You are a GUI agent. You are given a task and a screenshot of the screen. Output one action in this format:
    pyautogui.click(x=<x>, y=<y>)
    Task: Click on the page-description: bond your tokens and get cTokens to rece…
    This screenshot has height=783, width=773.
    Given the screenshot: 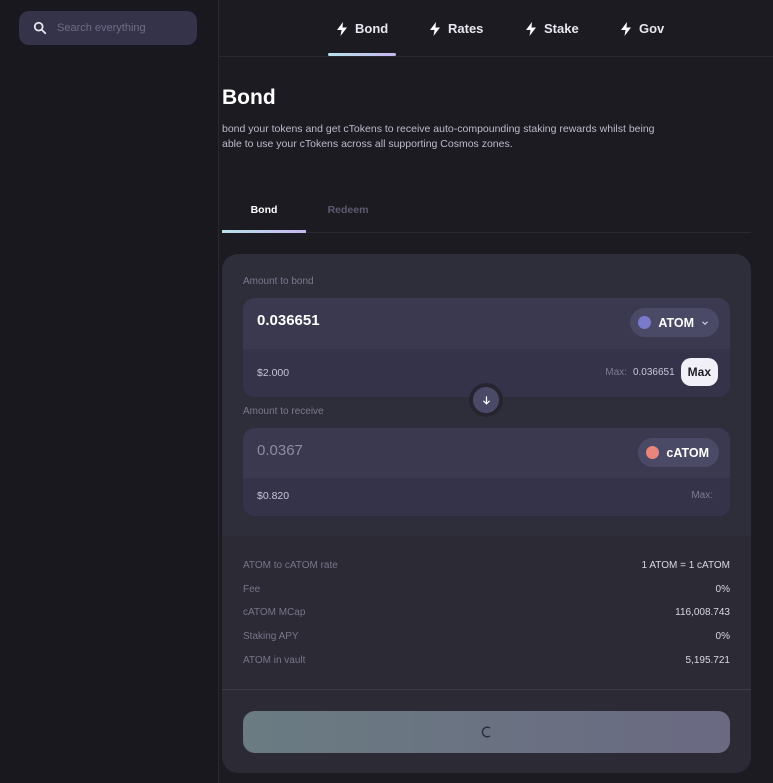 What is the action you would take?
    pyautogui.click(x=438, y=136)
    